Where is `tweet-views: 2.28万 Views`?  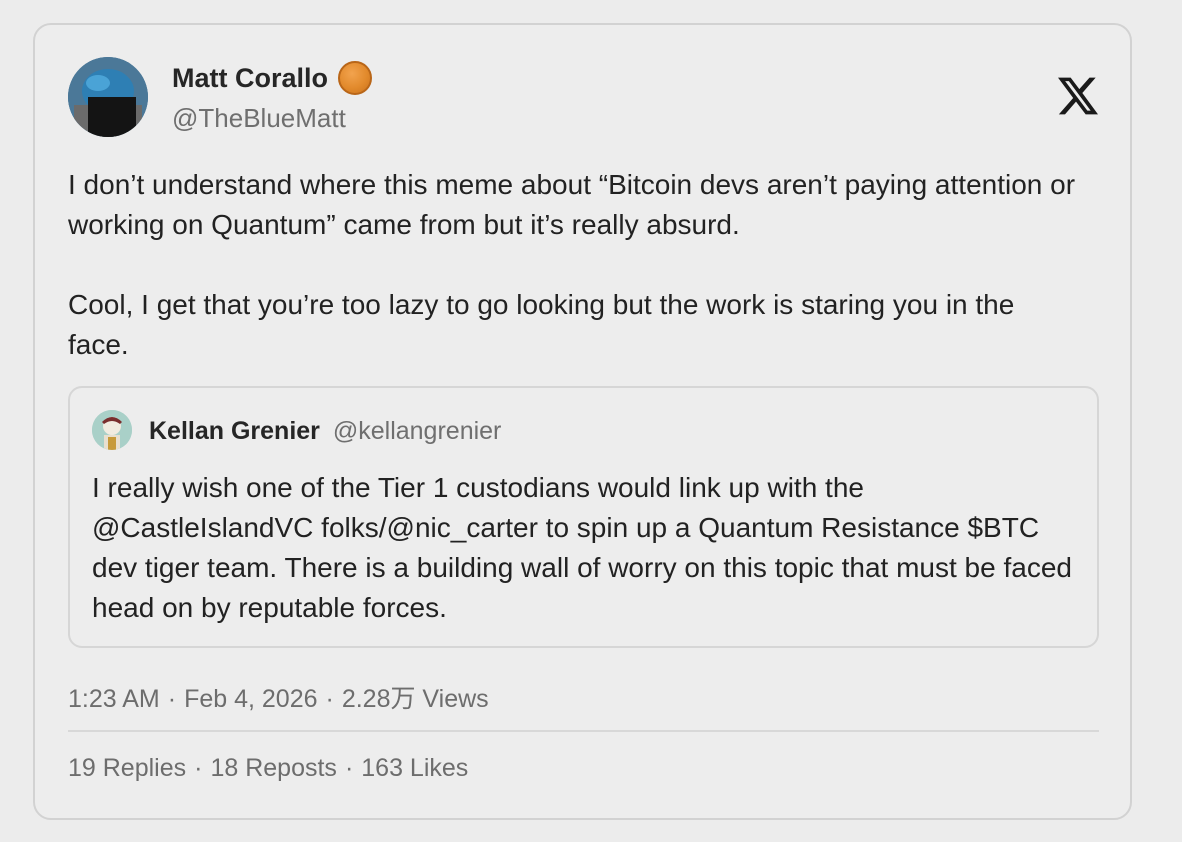
tweet-views: 2.28万 Views is located at coordinates (415, 699).